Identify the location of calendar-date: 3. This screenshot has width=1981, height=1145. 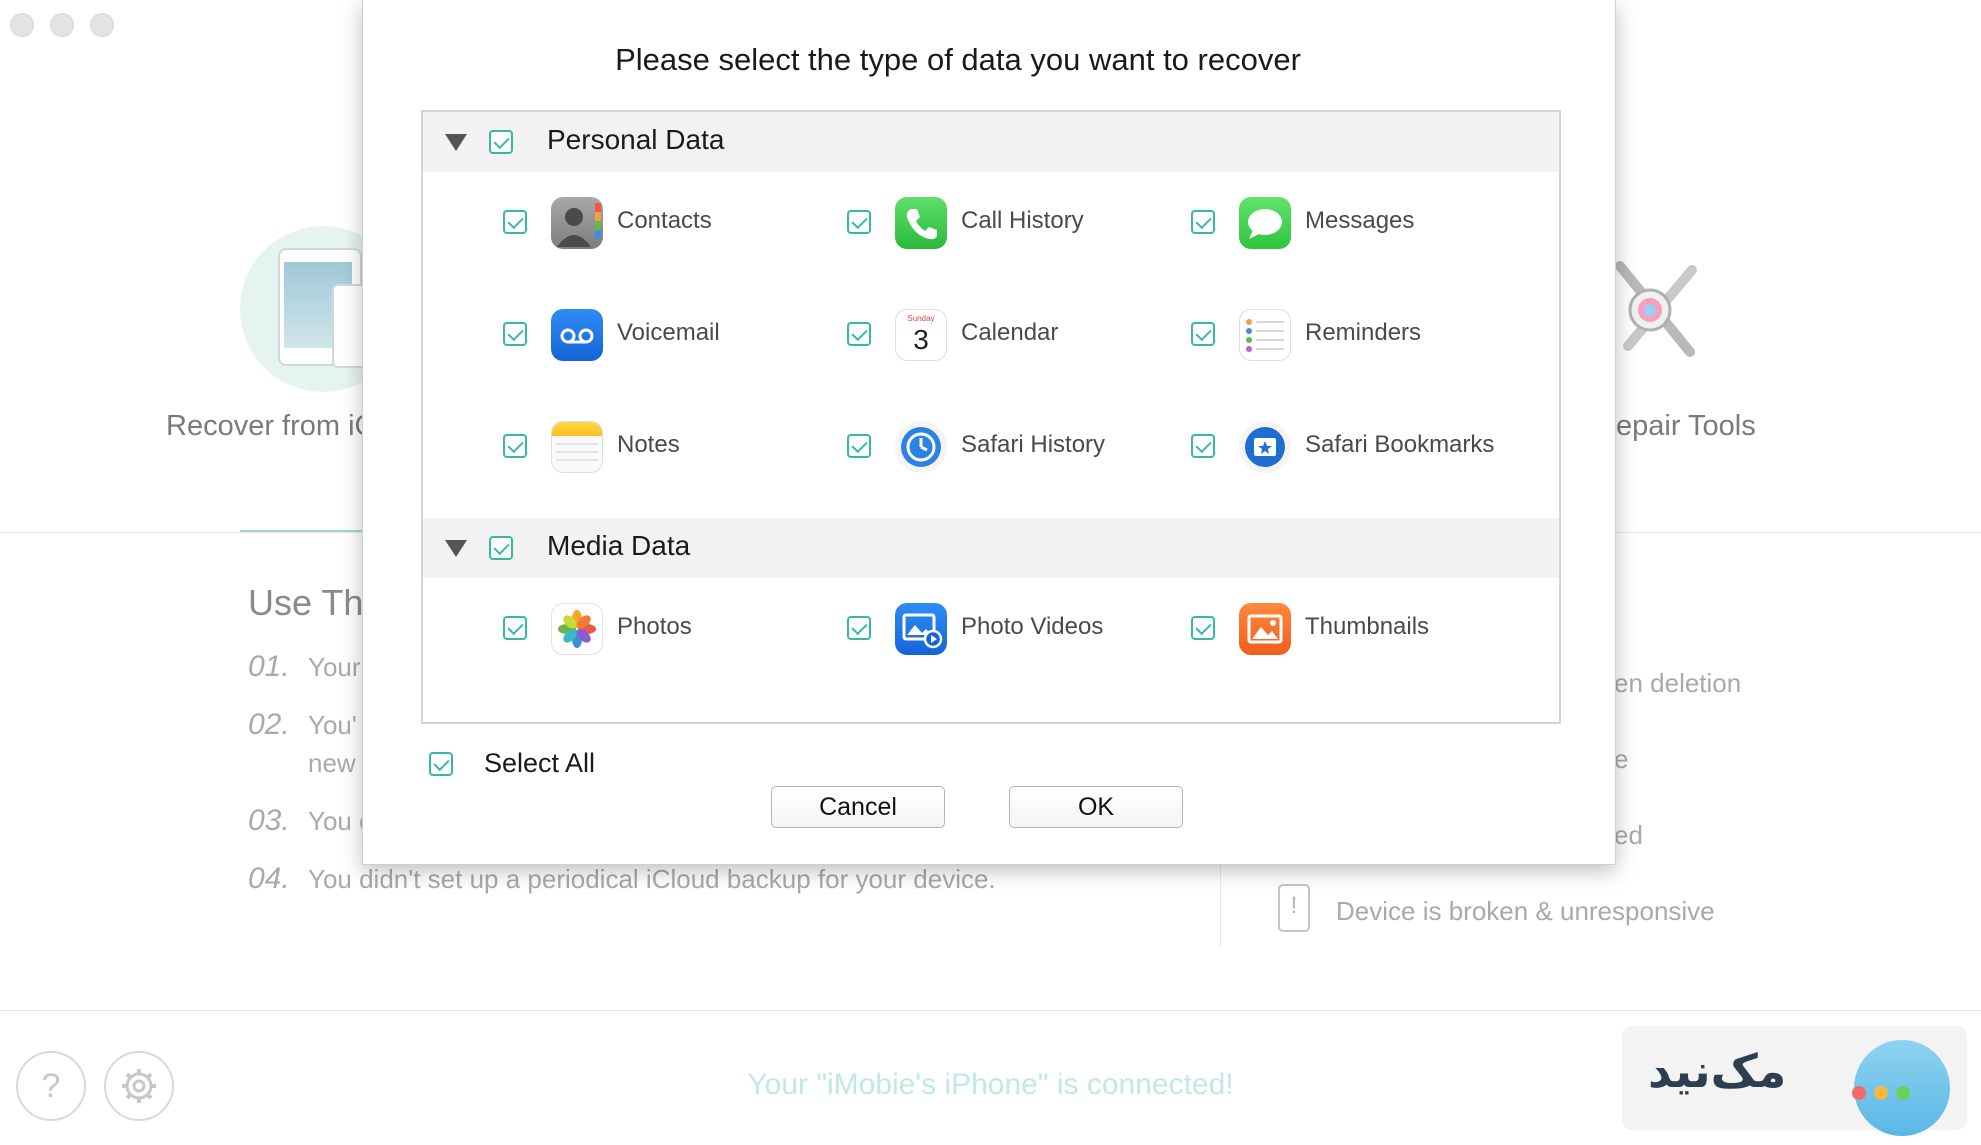
(921, 339).